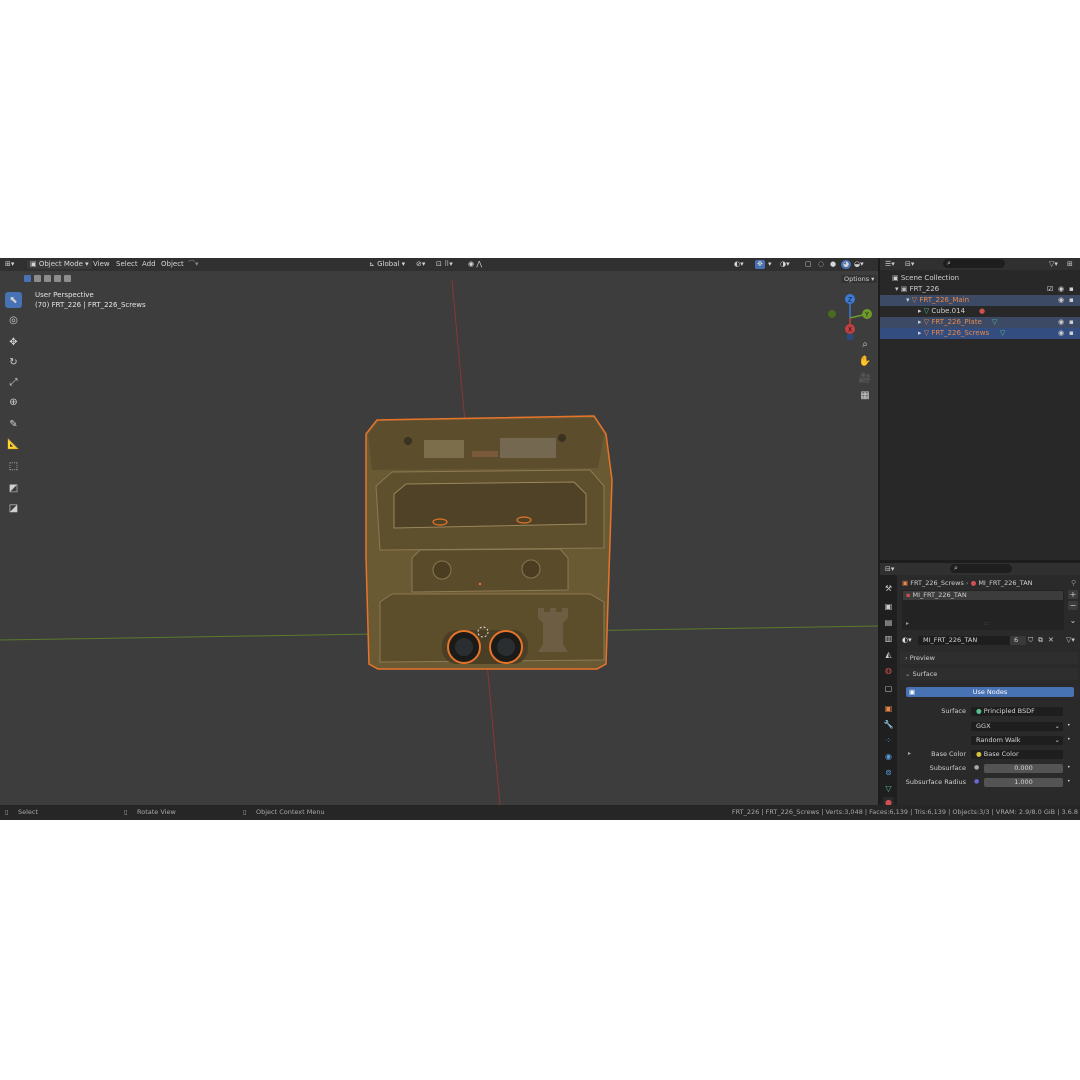 The image size is (1080, 1080). Describe the element at coordinates (785, 264) in the screenshot. I see `overlay-icon: ◑▾` at that location.